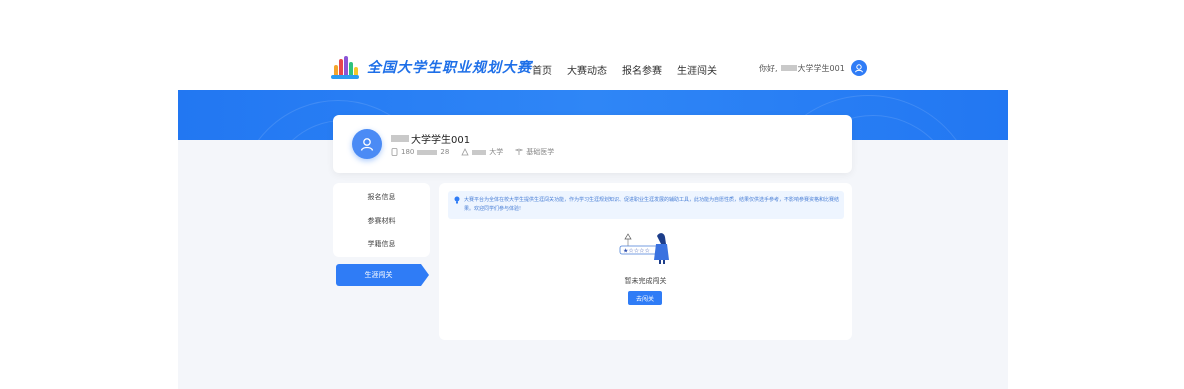 Image resolution: width=1184 pixels, height=389 pixels. I want to click on nav-news: 大赛动态, so click(587, 69).